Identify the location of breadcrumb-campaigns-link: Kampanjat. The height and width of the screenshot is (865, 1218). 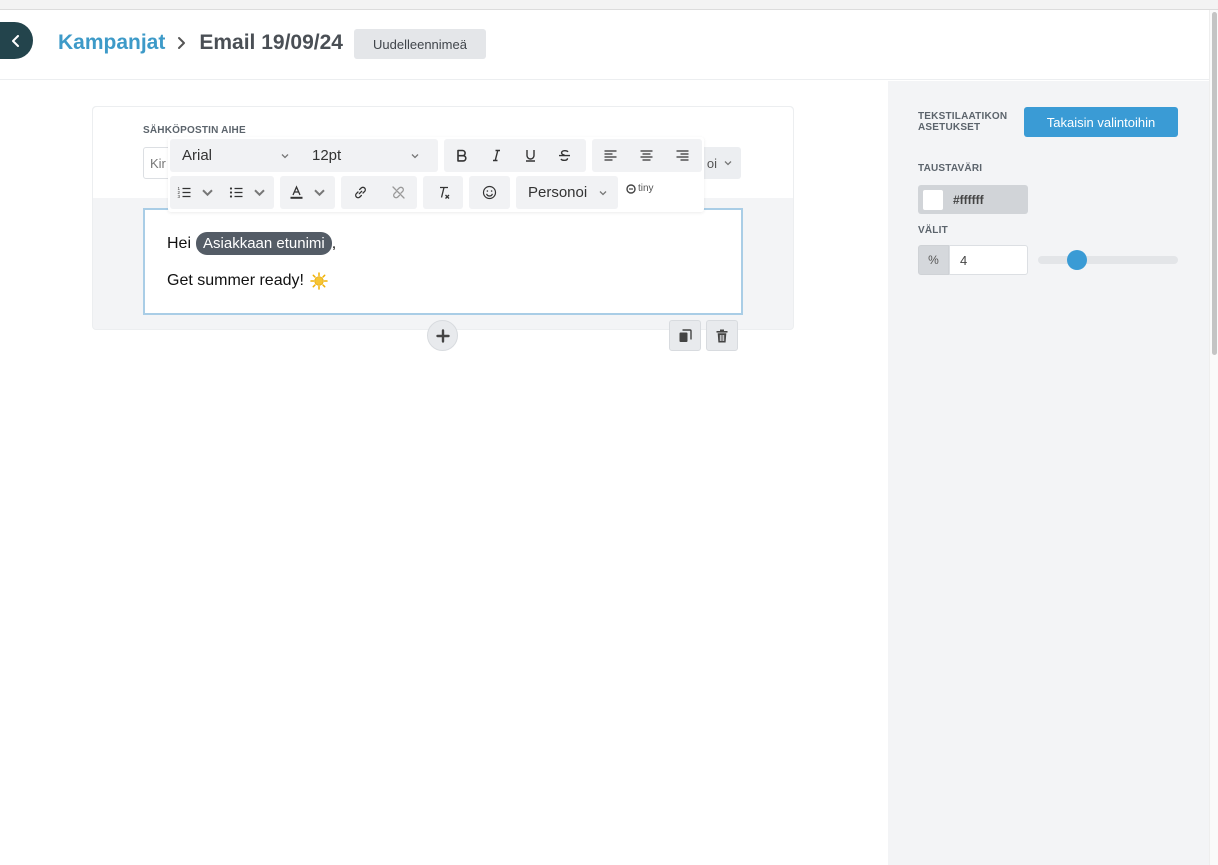
(111, 43).